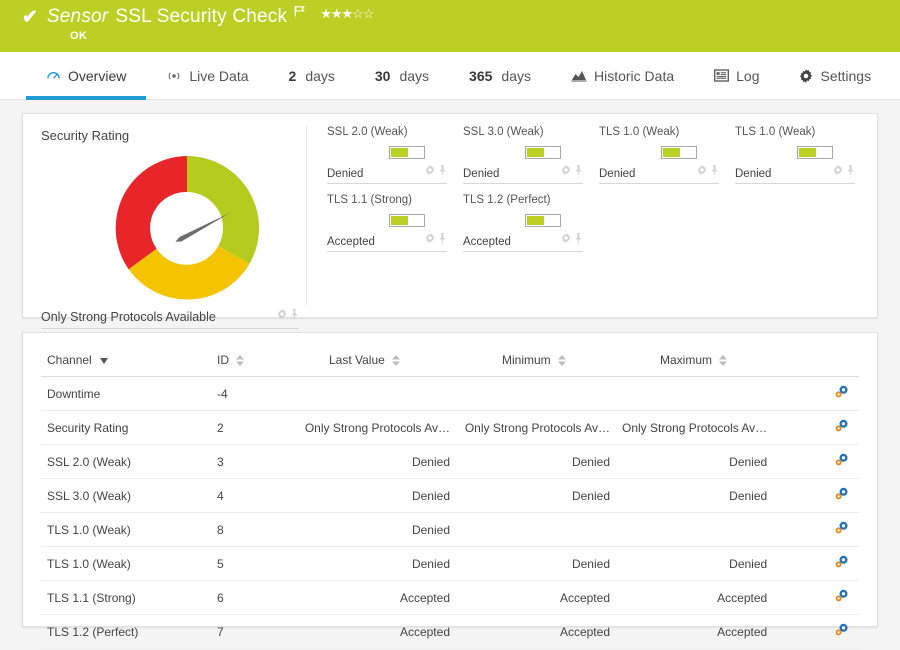 The width and height of the screenshot is (900, 650). Describe the element at coordinates (639, 132) in the screenshot. I see `channel-card-title: TLS 1.0 (Weak)` at that location.